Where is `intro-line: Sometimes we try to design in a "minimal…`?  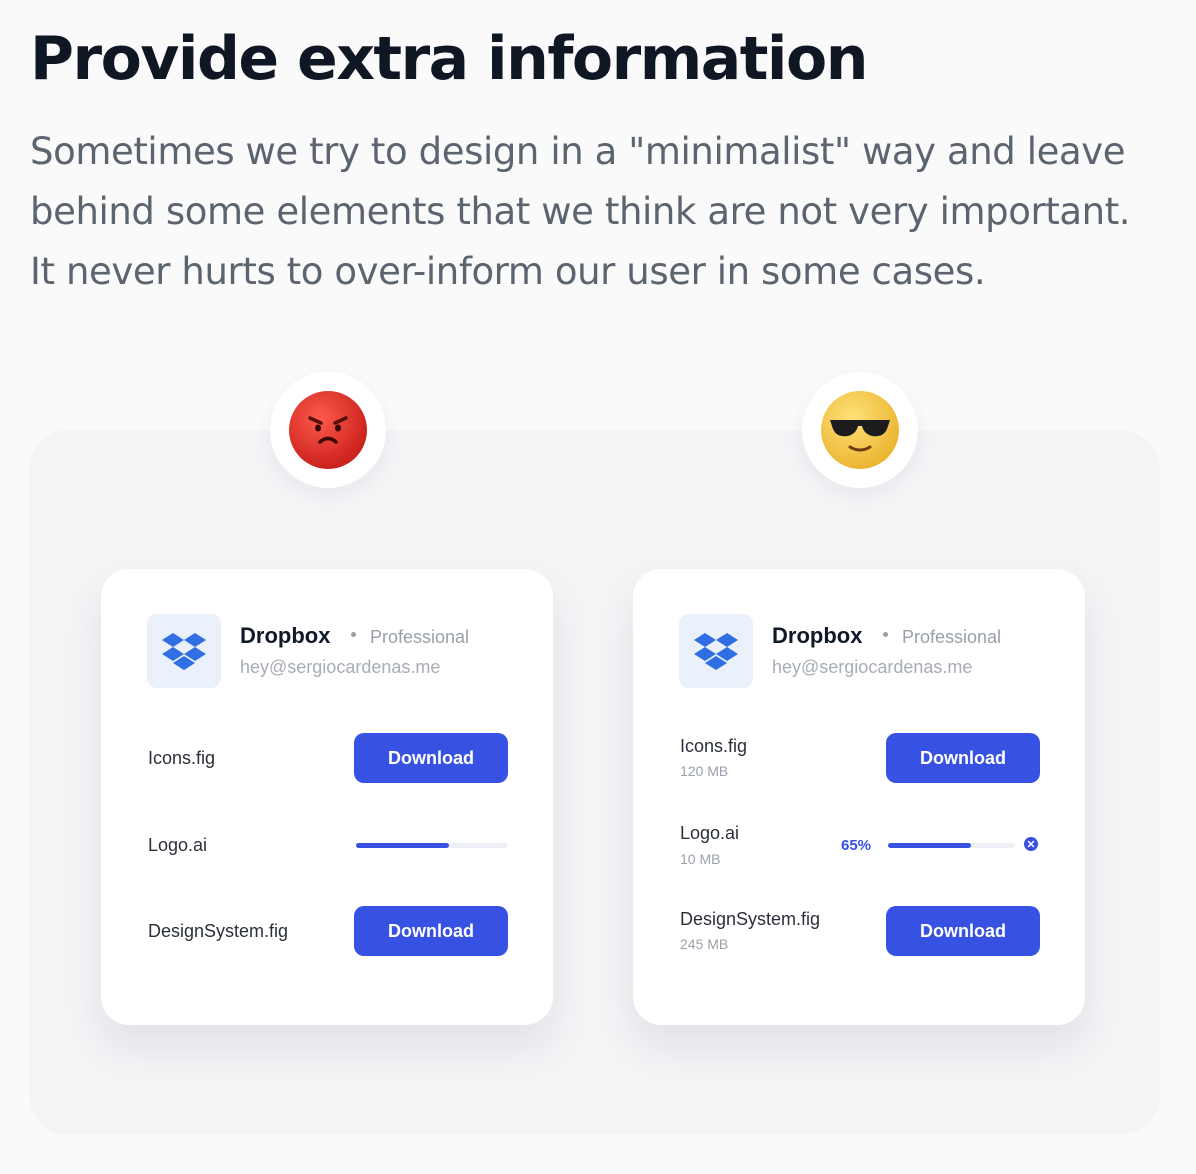
intro-line: Sometimes we try to design in a "minimal… is located at coordinates (578, 151).